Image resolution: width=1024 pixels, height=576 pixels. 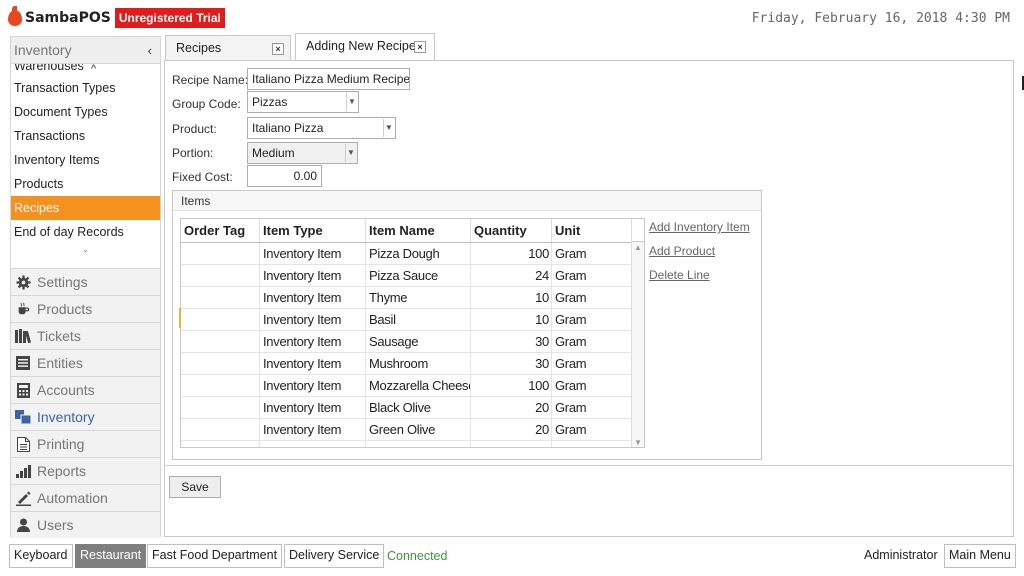 I want to click on cell-quantity: 30, so click(x=511, y=363).